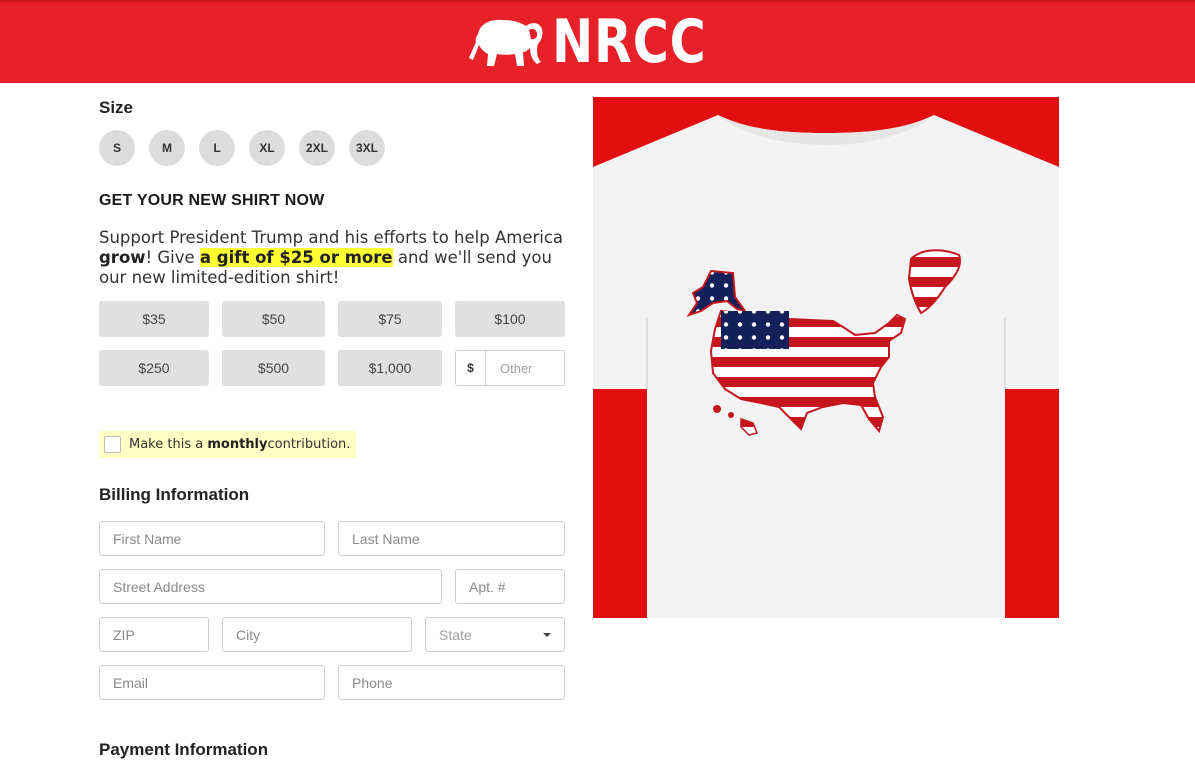 The width and height of the screenshot is (1195, 766). What do you see at coordinates (154, 319) in the screenshot?
I see `amount-button-35: $35` at bounding box center [154, 319].